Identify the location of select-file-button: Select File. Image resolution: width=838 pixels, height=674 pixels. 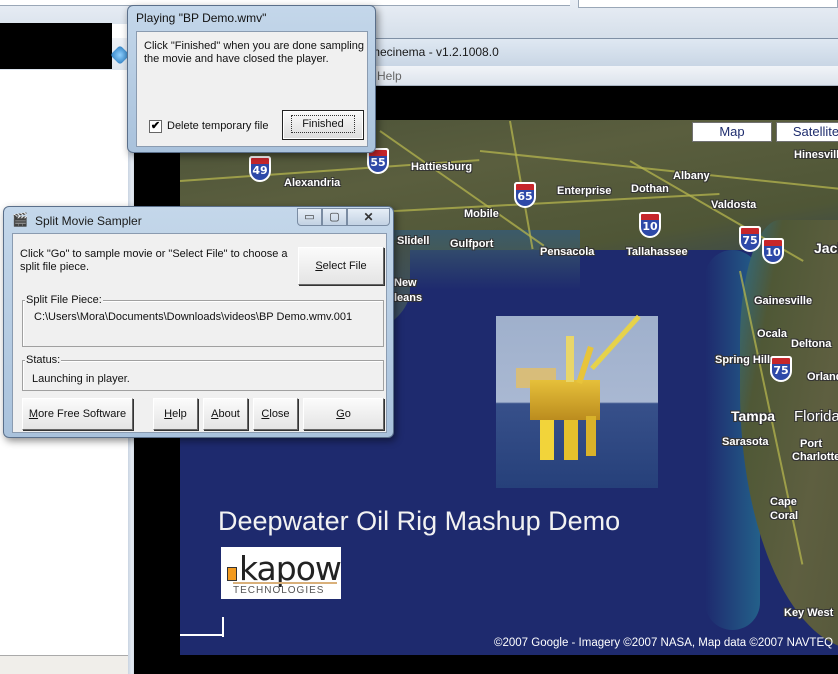
(341, 266).